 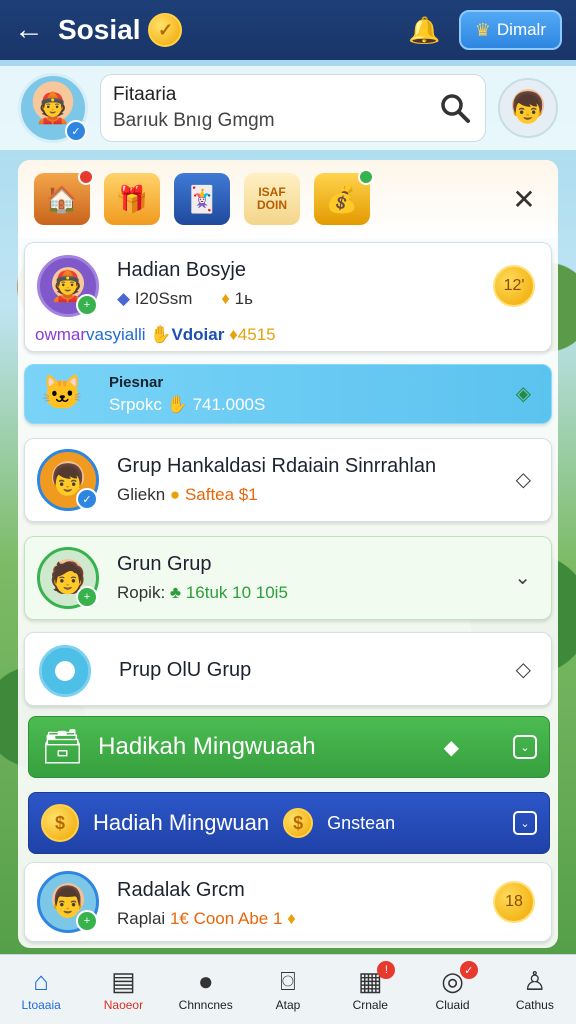 I want to click on close-icon: ✕, so click(x=524, y=199).